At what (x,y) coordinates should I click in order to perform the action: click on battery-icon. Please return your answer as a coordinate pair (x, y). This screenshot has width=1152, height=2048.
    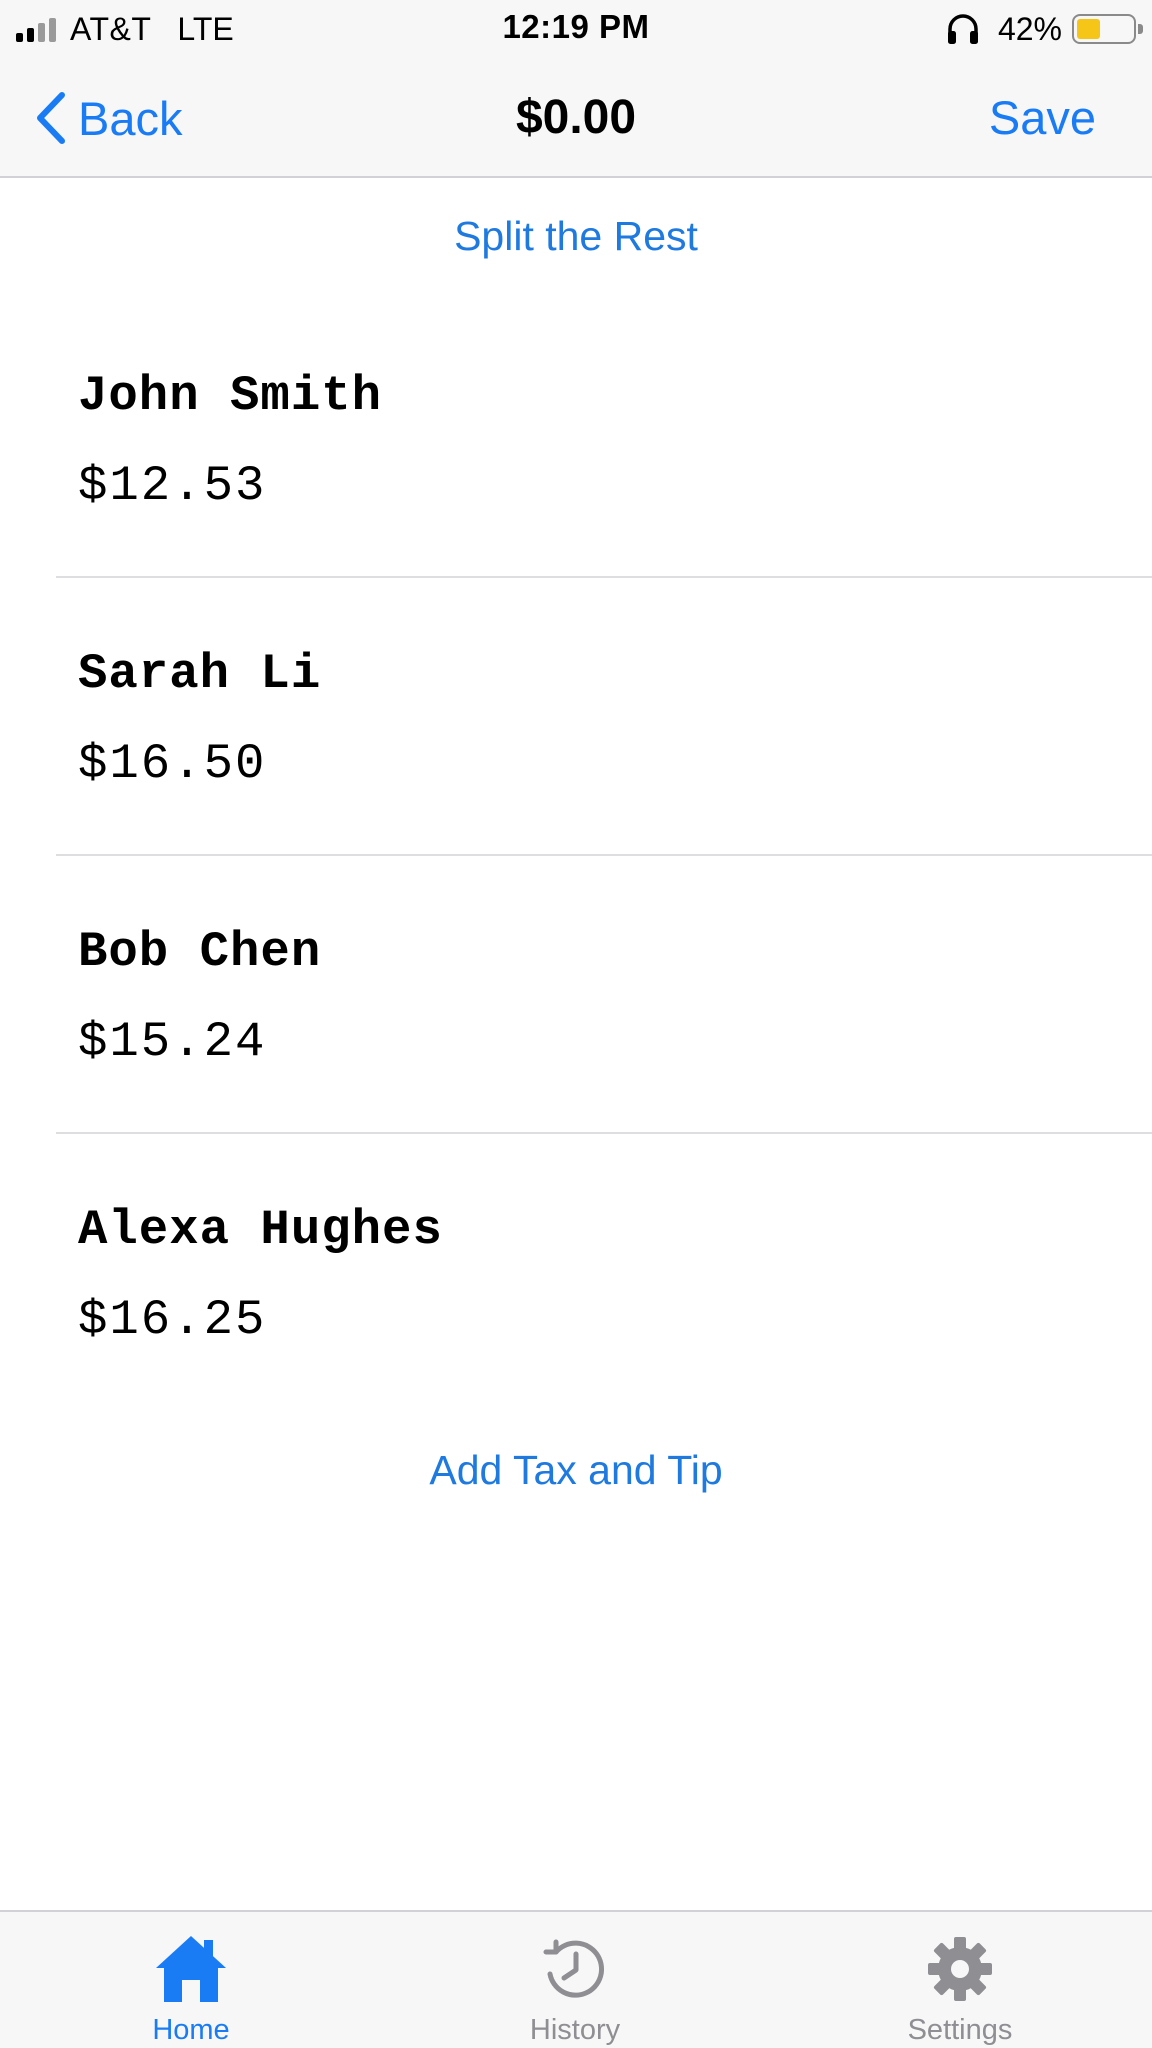
    Looking at the image, I should click on (1107, 29).